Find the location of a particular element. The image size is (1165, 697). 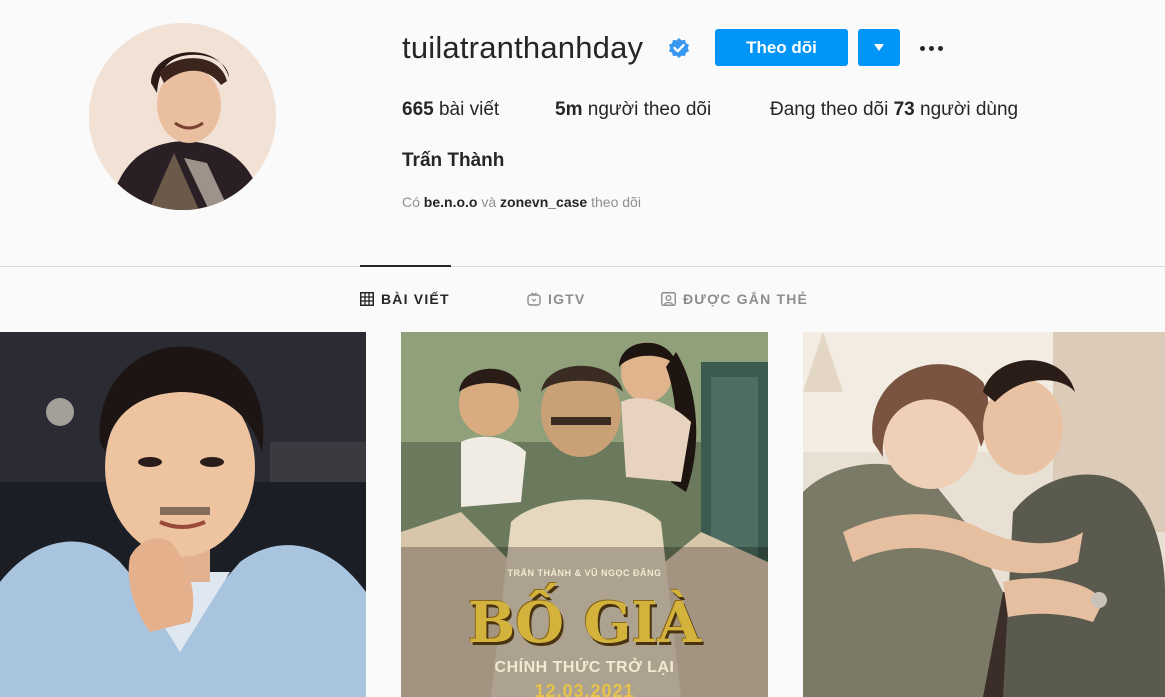

profile-full-name: Trấn Thành is located at coordinates (453, 160).